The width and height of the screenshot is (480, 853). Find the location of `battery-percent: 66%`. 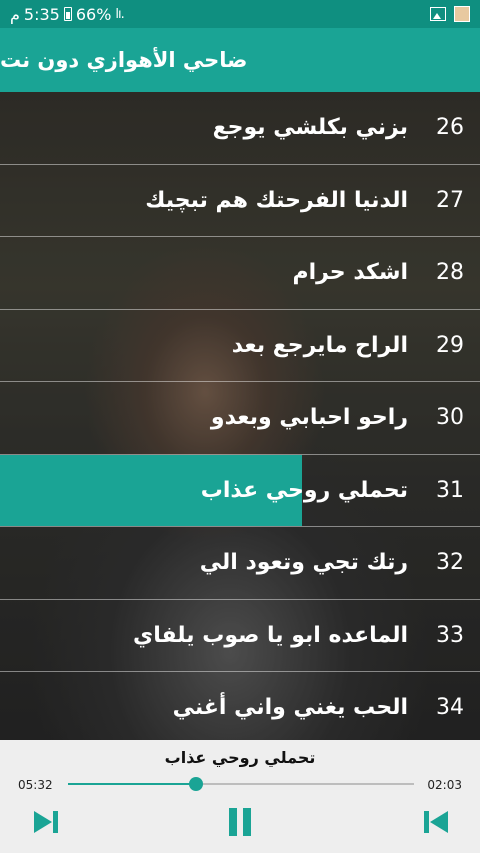

battery-percent: 66% is located at coordinates (93, 14).